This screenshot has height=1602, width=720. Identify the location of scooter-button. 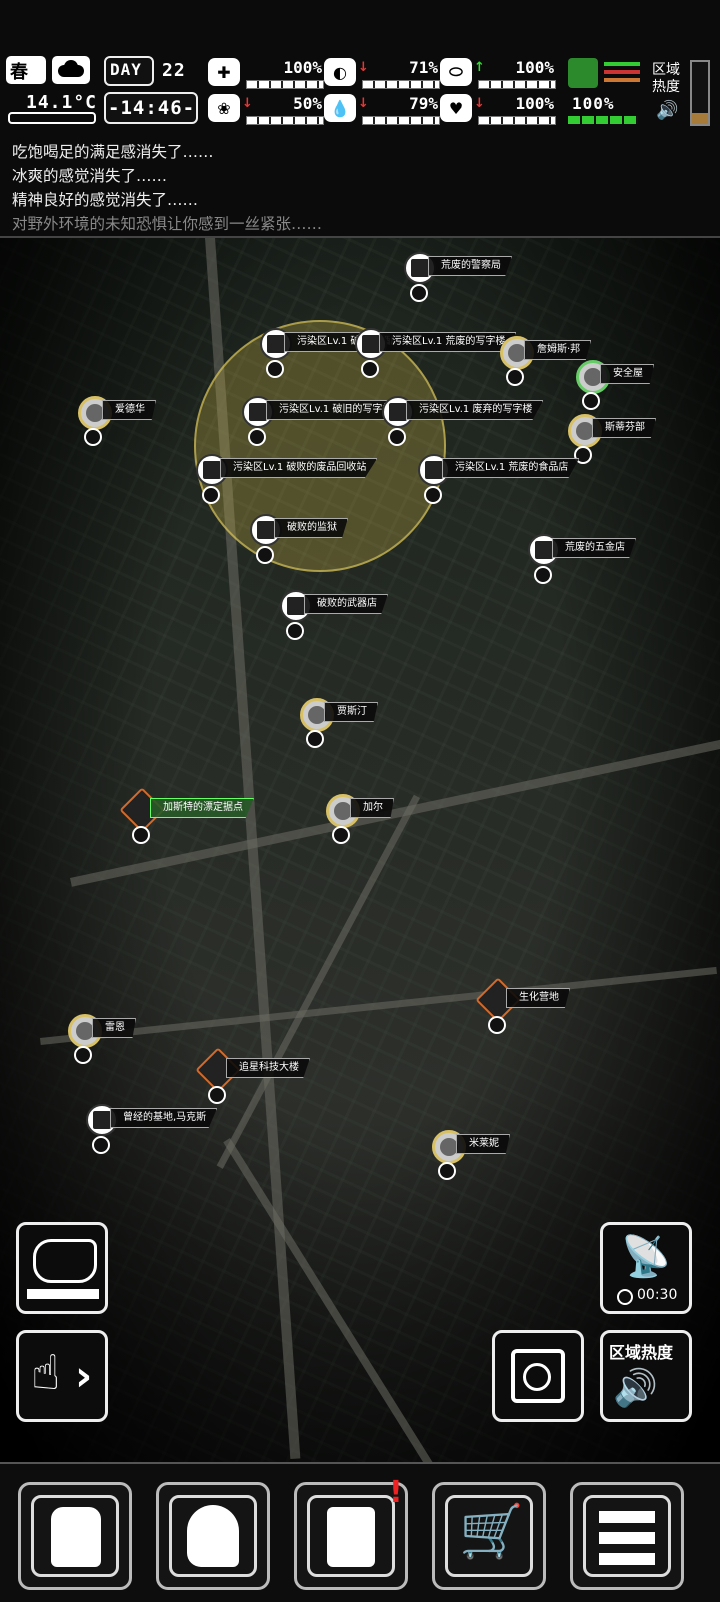
(62, 1268).